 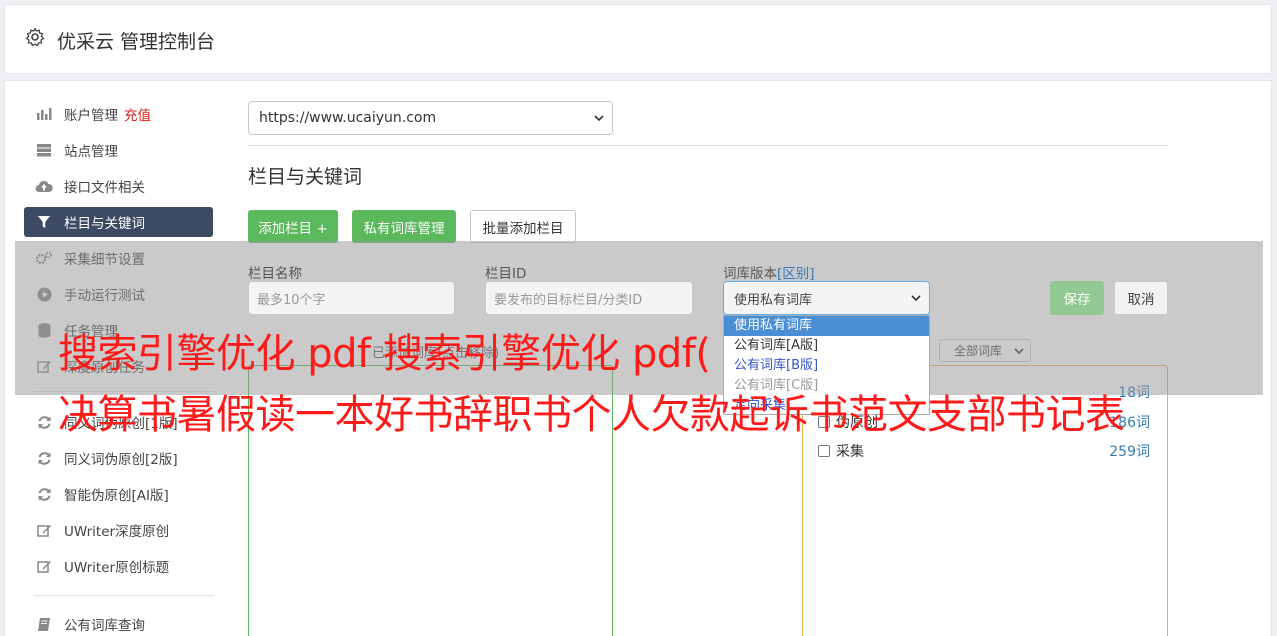 I want to click on sidebar-item-label: 智能伪原创[AI版], so click(x=116, y=496).